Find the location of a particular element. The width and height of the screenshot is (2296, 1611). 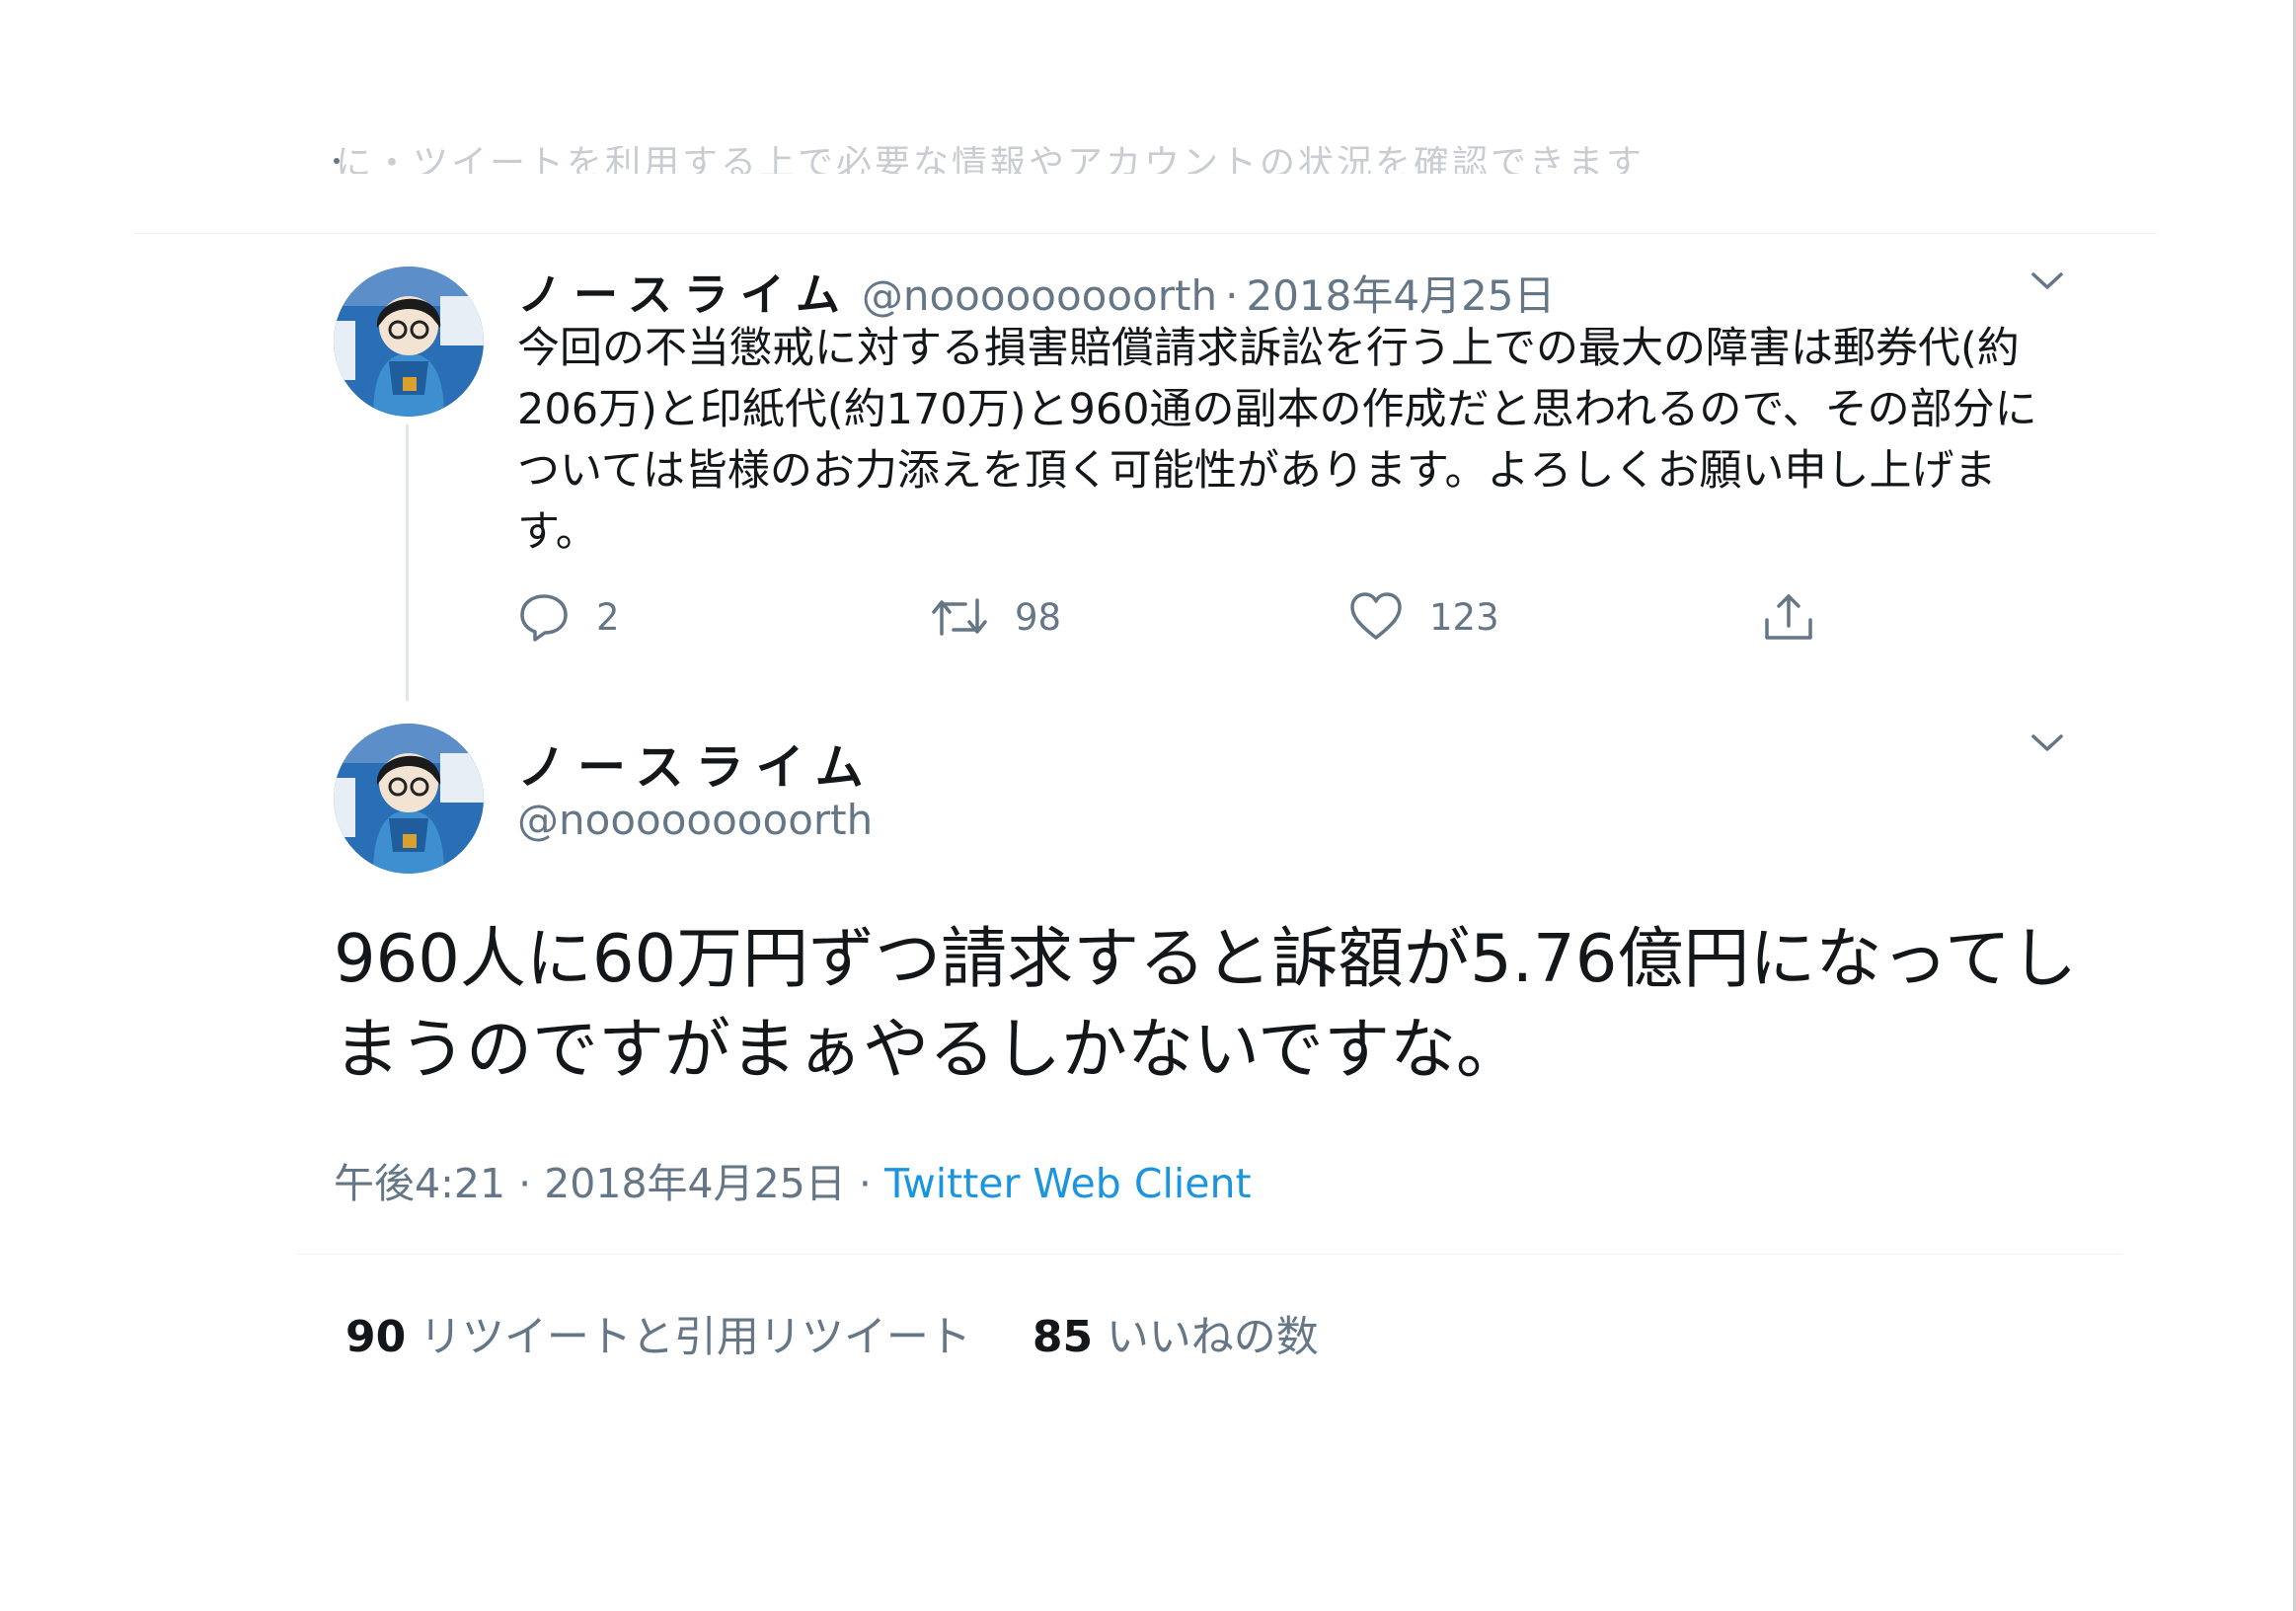

like-total: 85 is located at coordinates (1063, 1337).